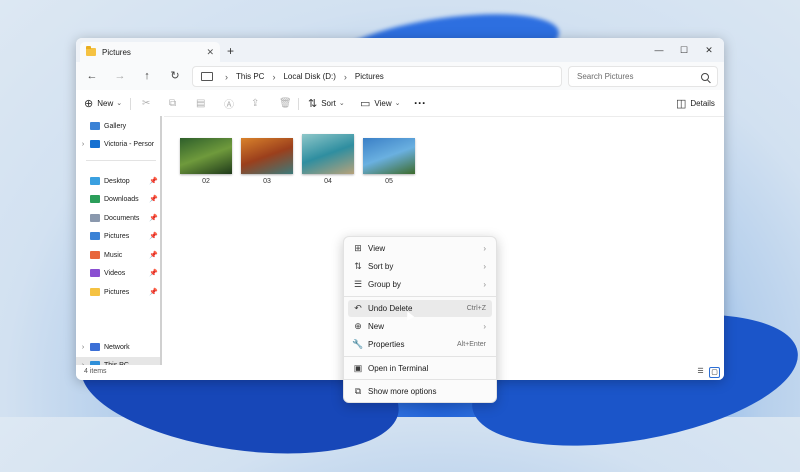  What do you see at coordinates (420, 248) in the screenshot?
I see `menu-item-view: ⊞ View ›` at bounding box center [420, 248].